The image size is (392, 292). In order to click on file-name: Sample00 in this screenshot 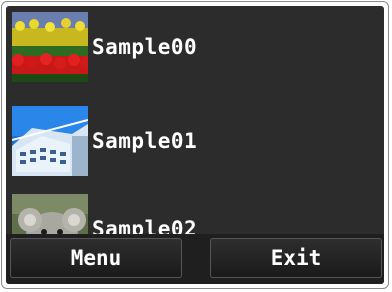, I will do `click(145, 47)`.